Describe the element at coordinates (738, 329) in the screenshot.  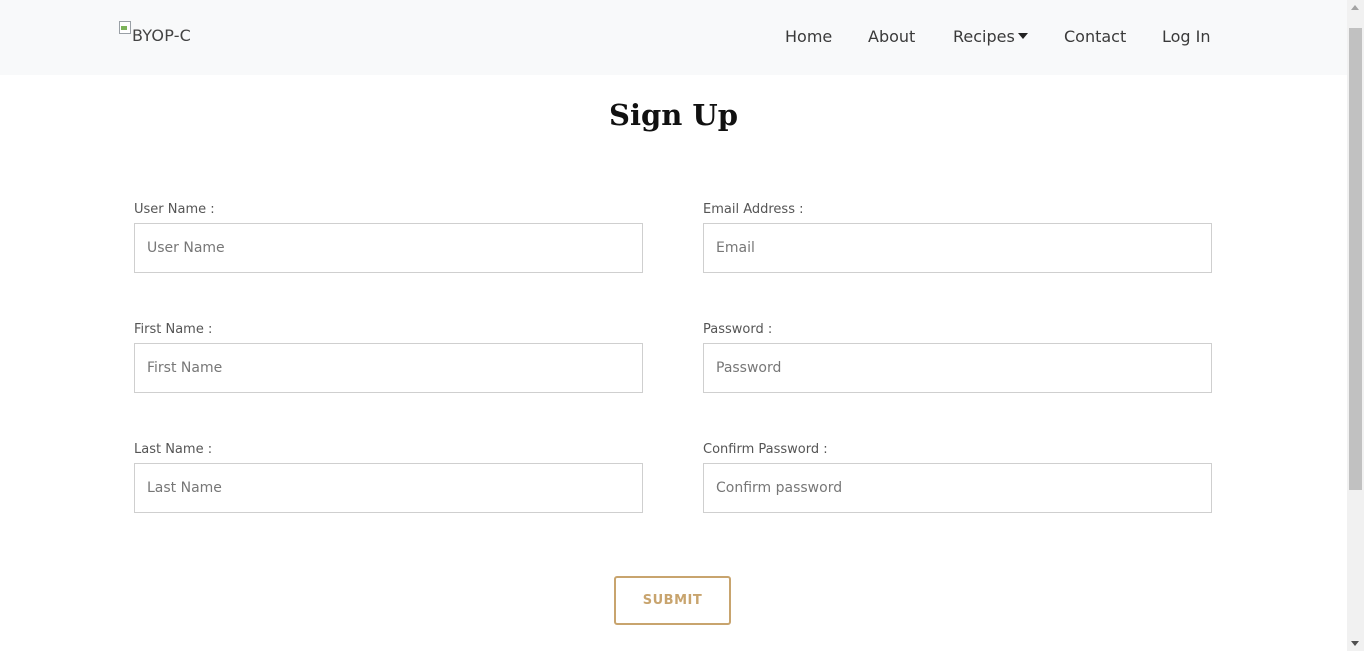
I see `password-label: Password :` at that location.